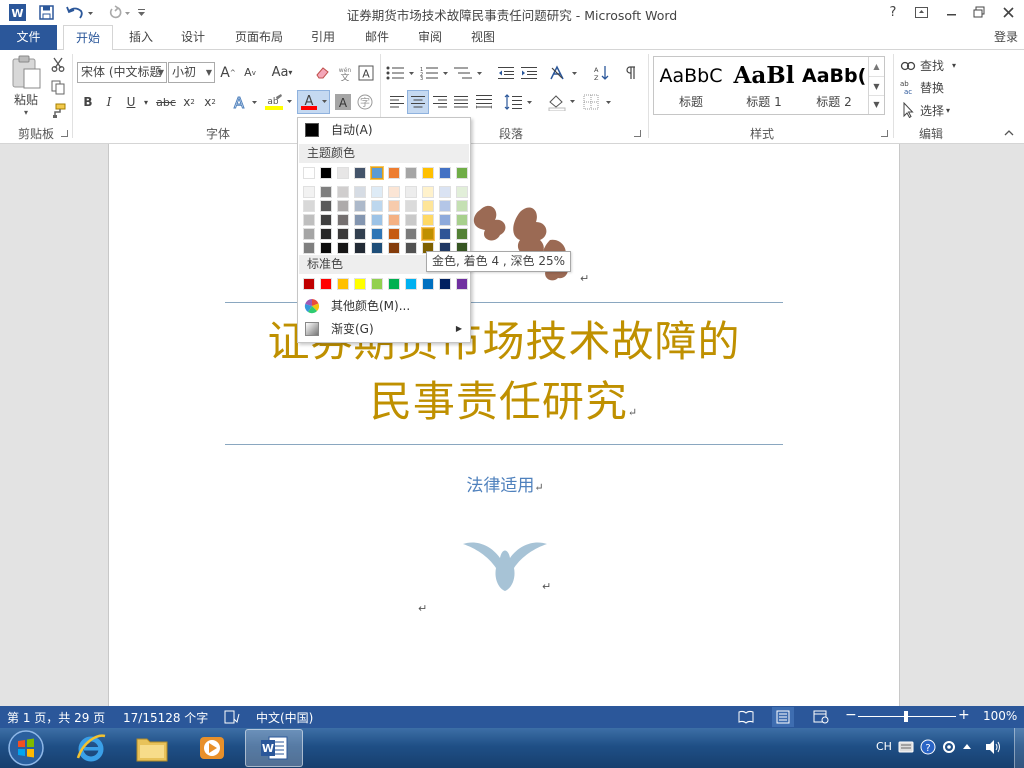 The width and height of the screenshot is (1024, 768). Describe the element at coordinates (58, 87) in the screenshot. I see `copy-button` at that location.